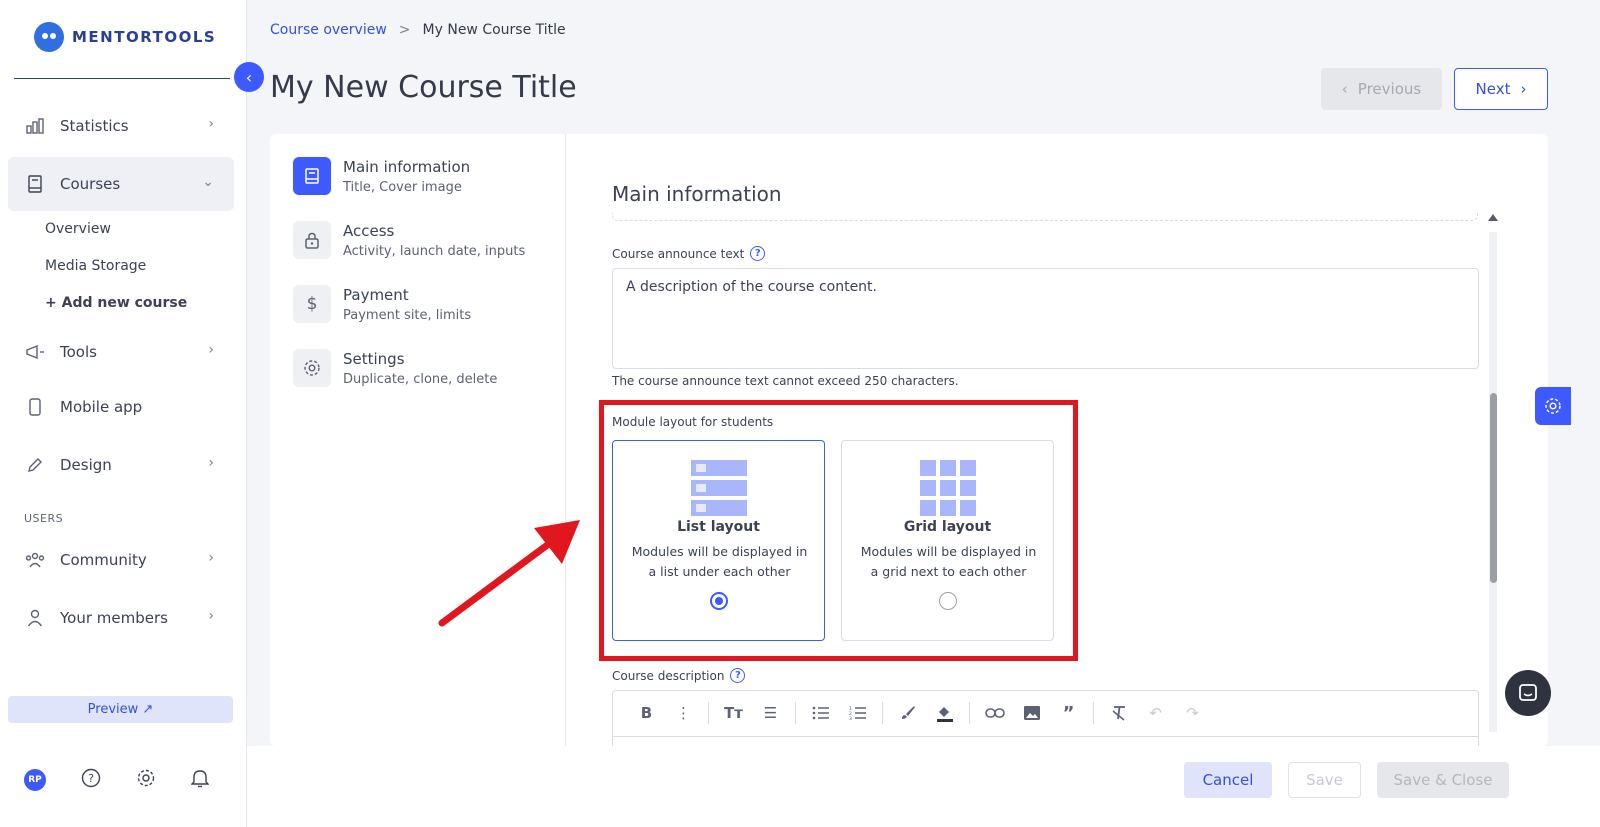 The image size is (1600, 827). Describe the element at coordinates (719, 488) in the screenshot. I see `list-layout-icon` at that location.